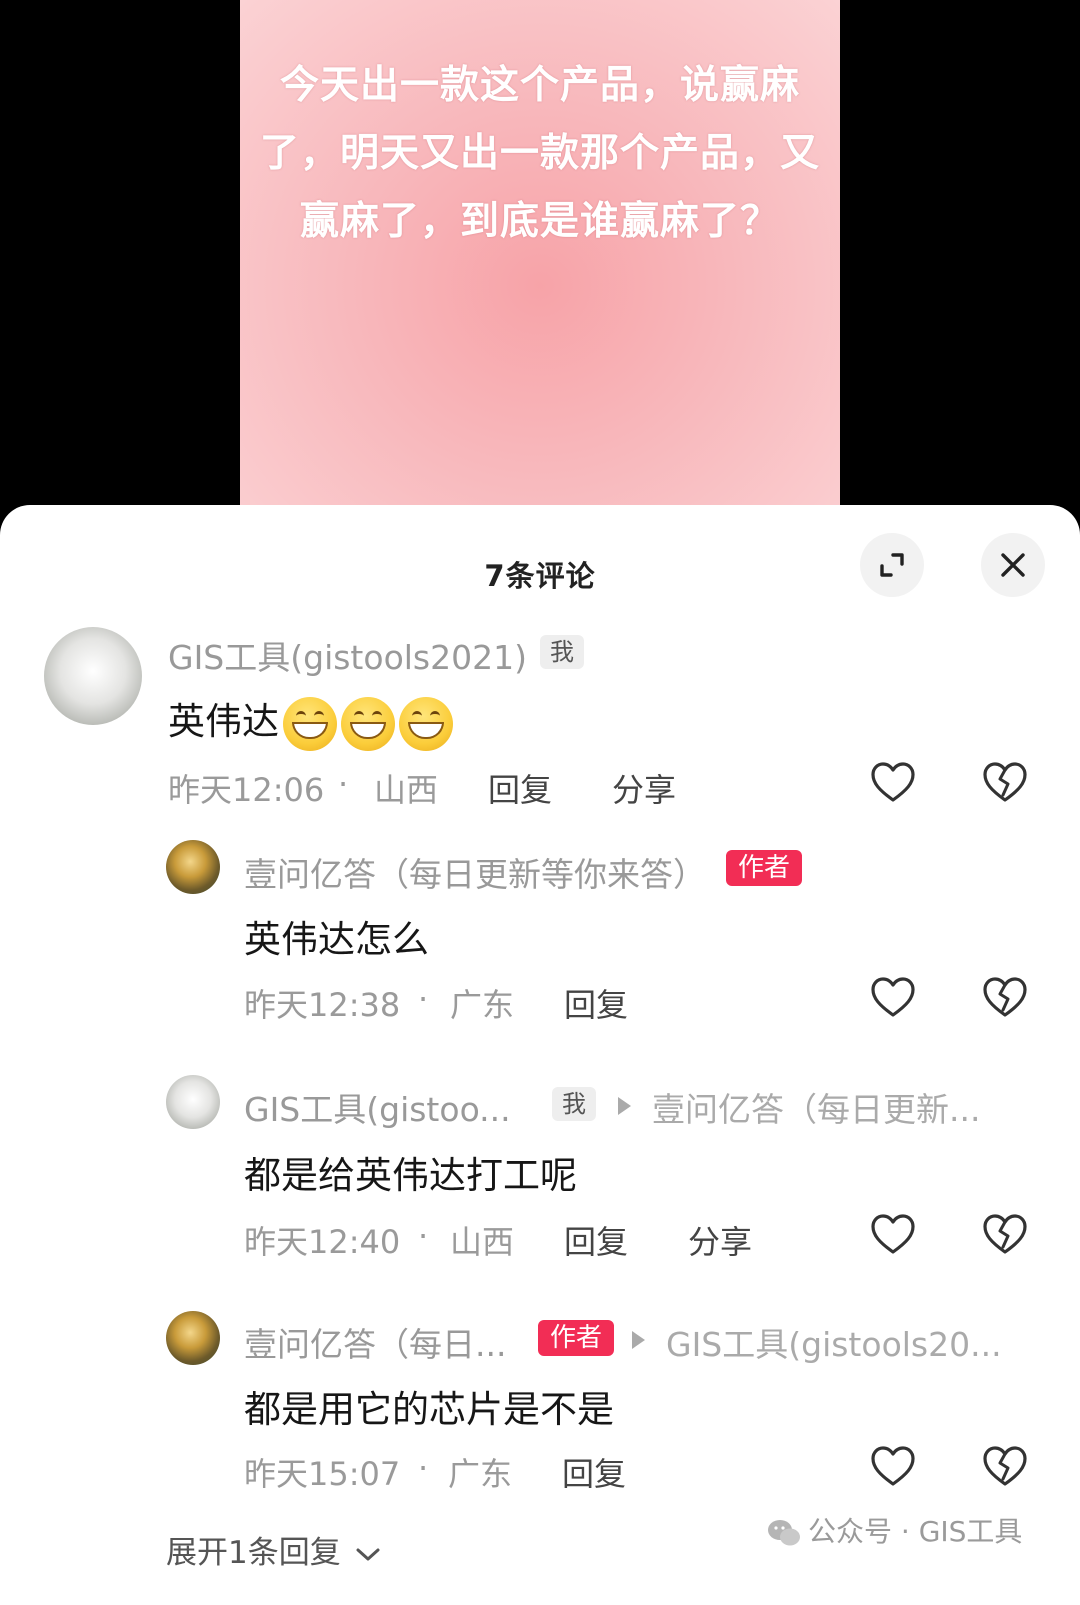 This screenshot has width=1080, height=1605. Describe the element at coordinates (539, 153) in the screenshot. I see `video-caption: 今天出一款这个产品，说赢麻了，明天又出一款那个产品，又赢麻了，到底是谁赢麻了？` at that location.